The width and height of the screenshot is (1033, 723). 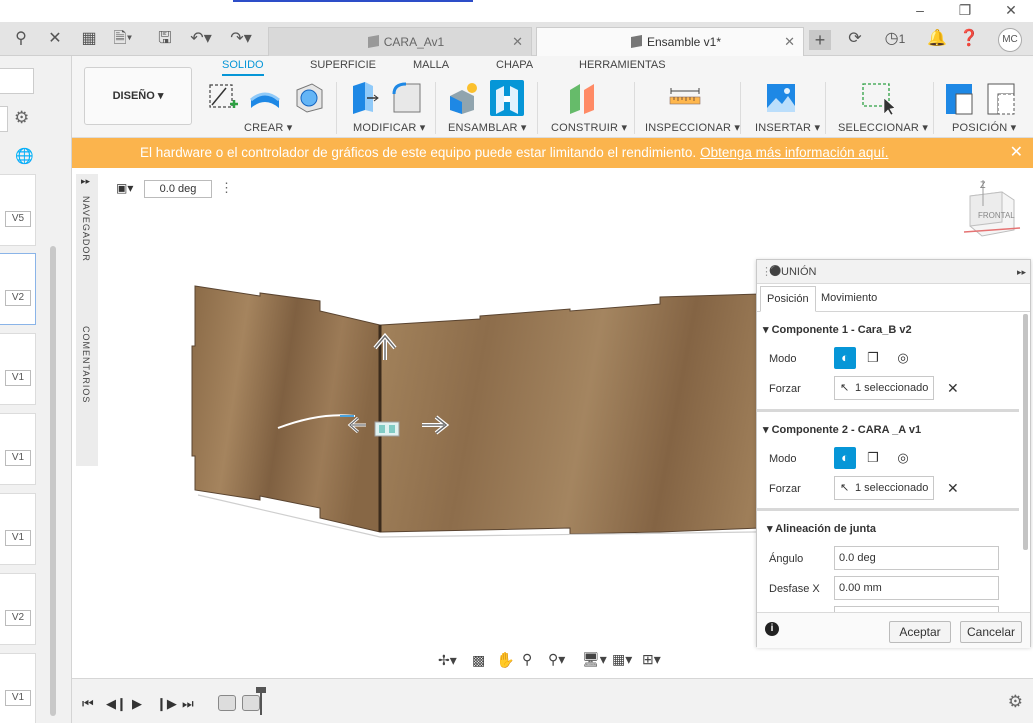 What do you see at coordinates (55, 39) in the screenshot?
I see `close-panel-icon: ✕` at bounding box center [55, 39].